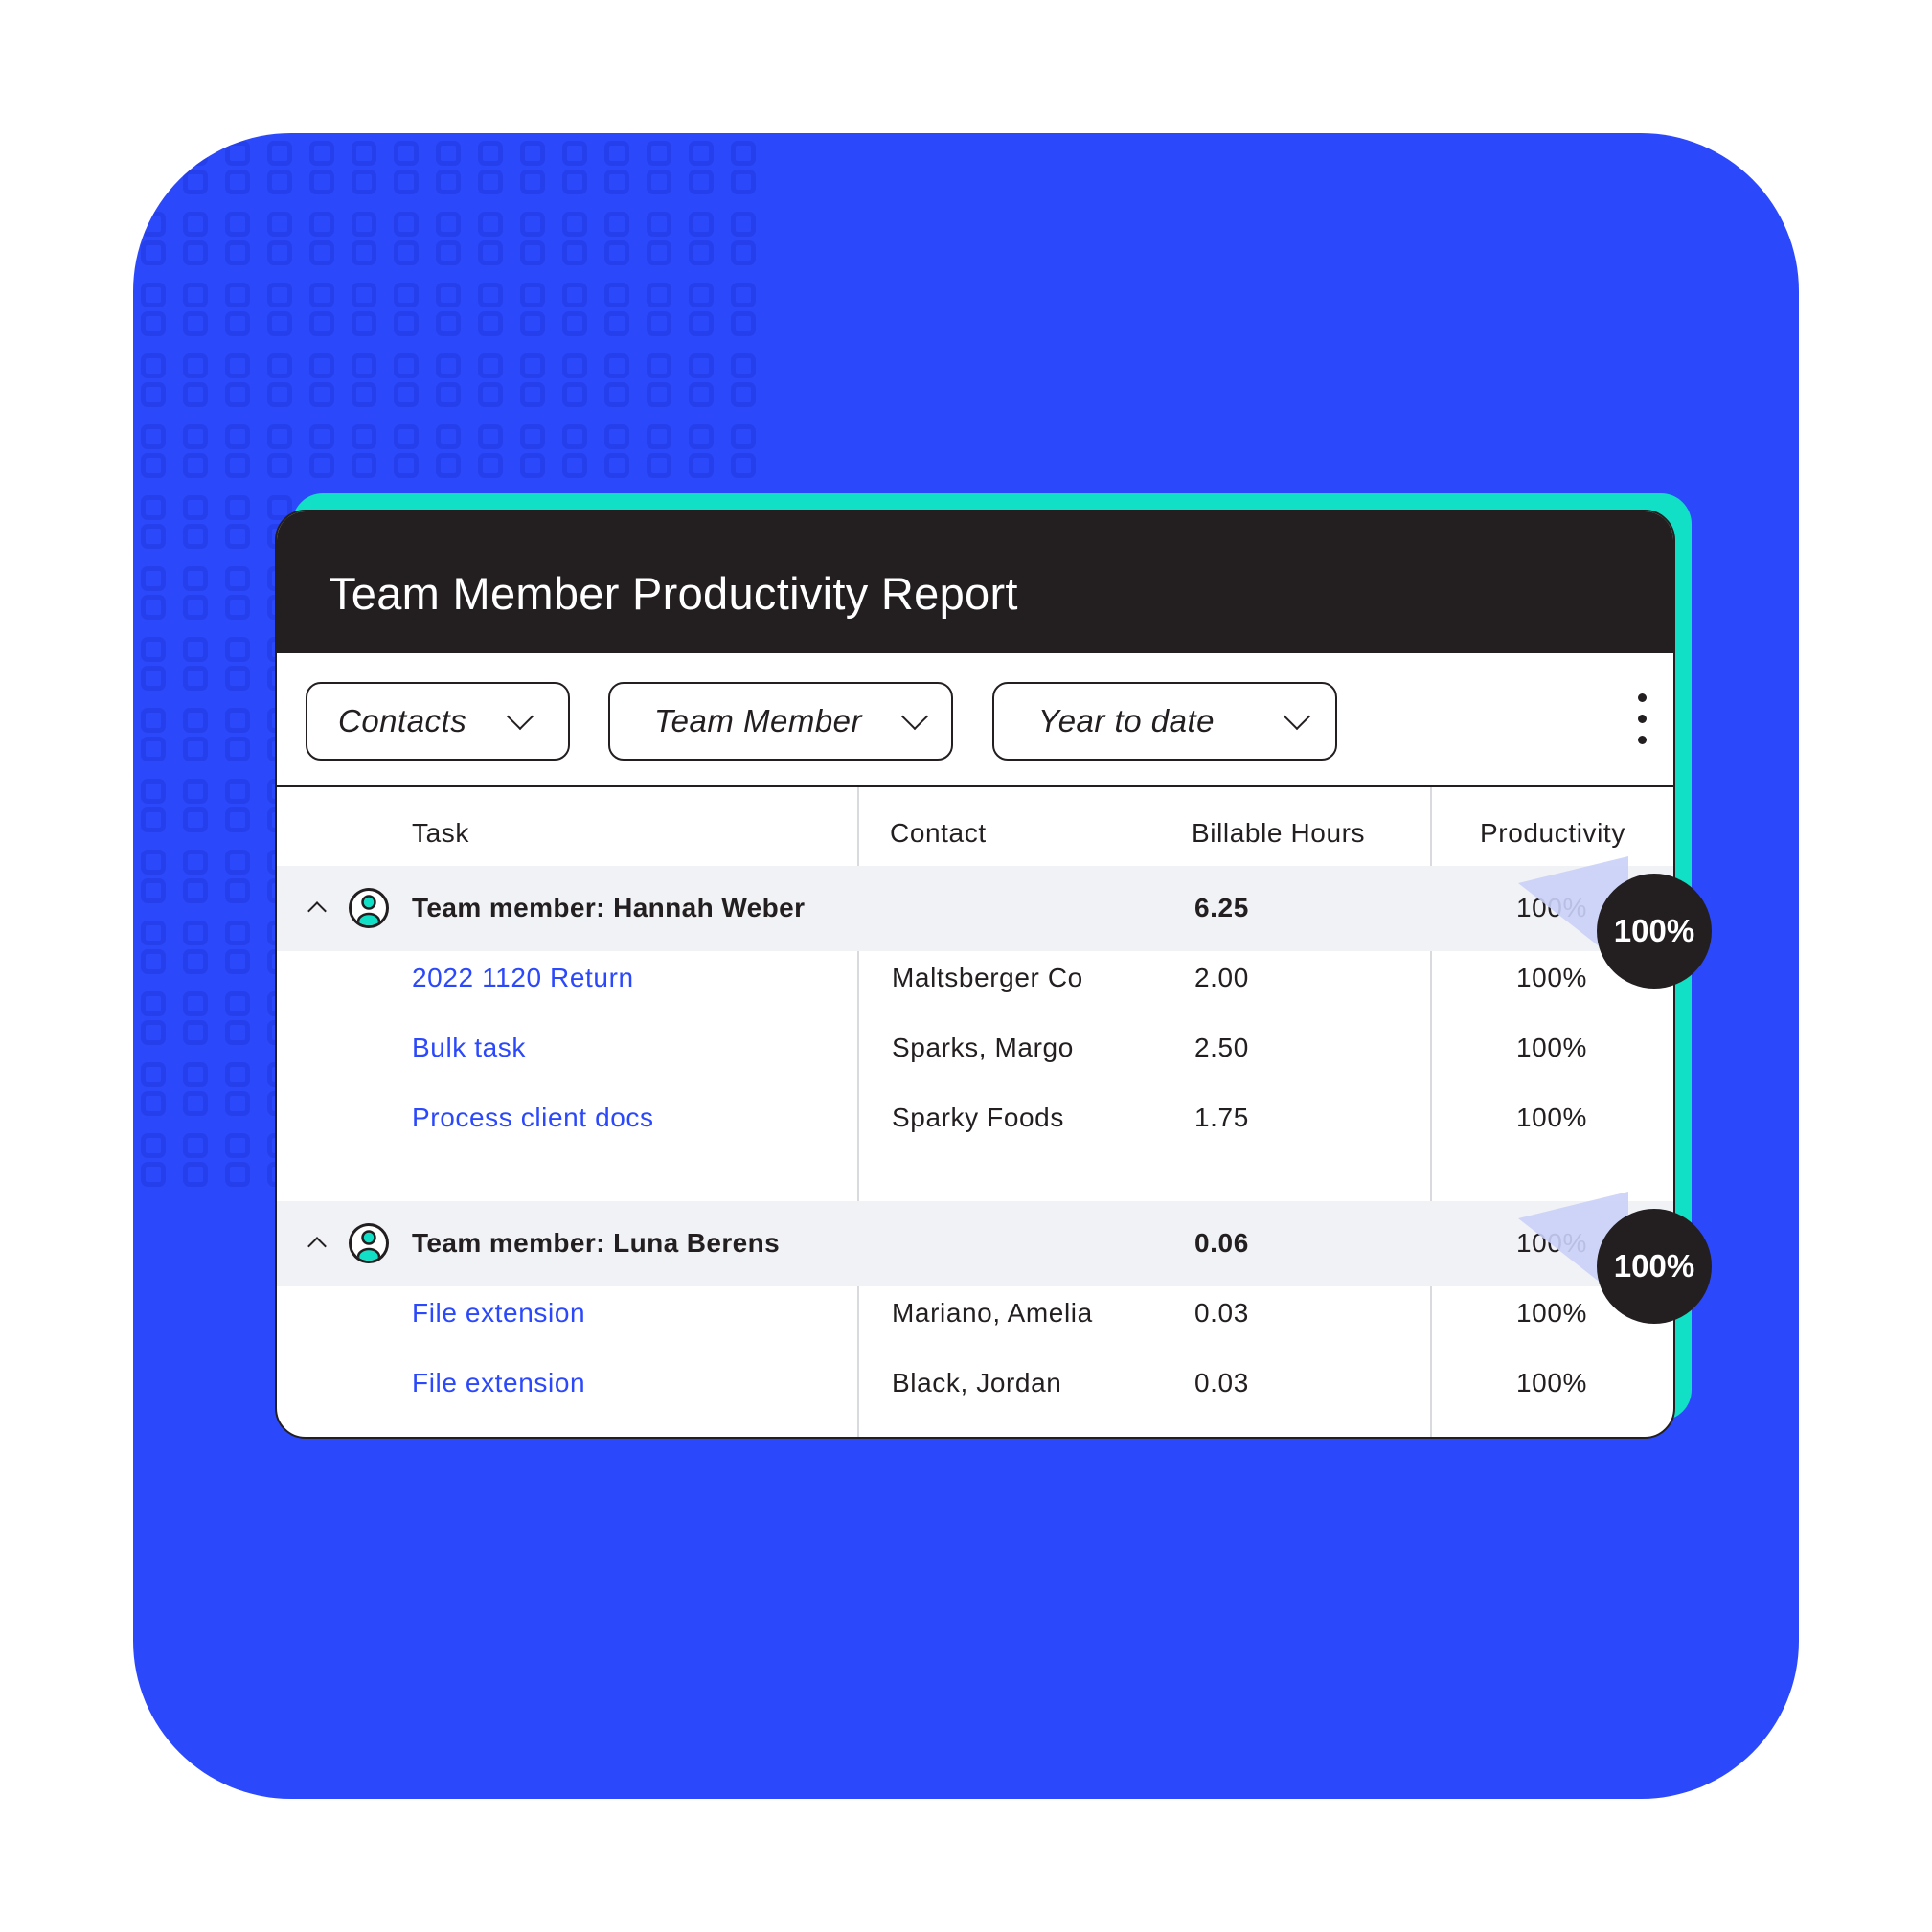 Image resolution: width=1932 pixels, height=1932 pixels. I want to click on column-header-billable-hours: Billable Hours, so click(1278, 834).